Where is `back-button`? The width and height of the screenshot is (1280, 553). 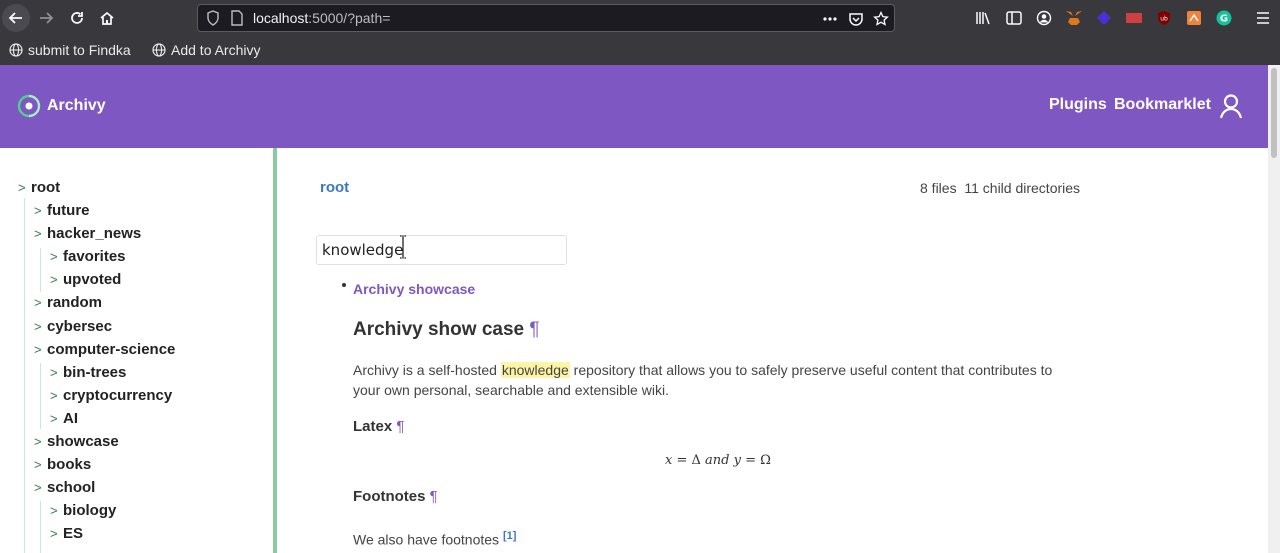 back-button is located at coordinates (16, 18).